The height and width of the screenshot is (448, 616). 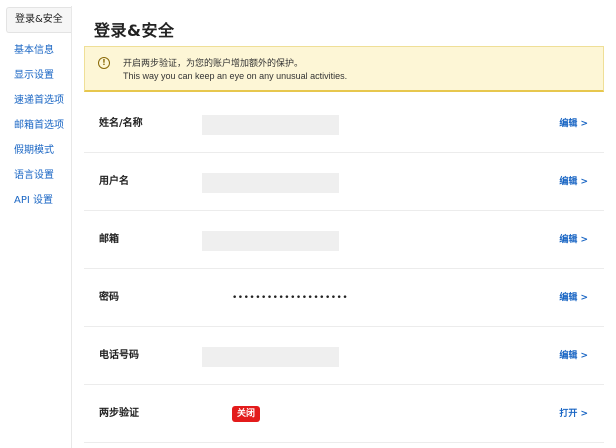 What do you see at coordinates (270, 183) in the screenshot?
I see `username-value-redacted` at bounding box center [270, 183].